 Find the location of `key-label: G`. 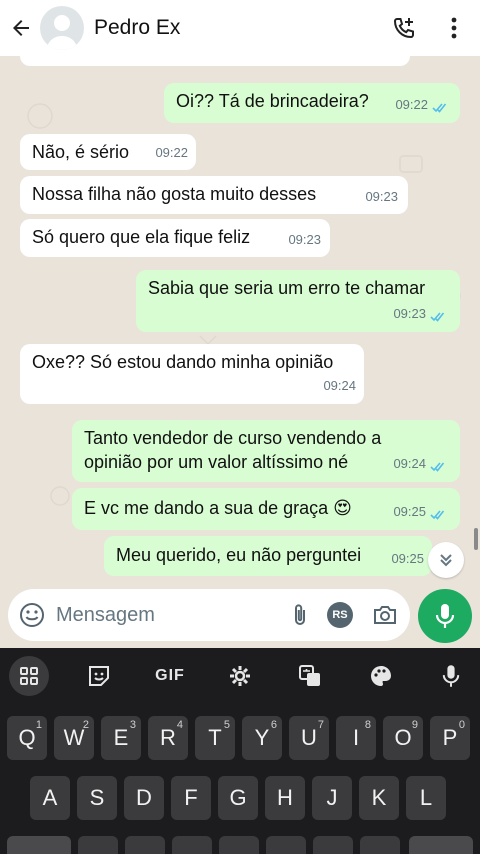

key-label: G is located at coordinates (238, 797).